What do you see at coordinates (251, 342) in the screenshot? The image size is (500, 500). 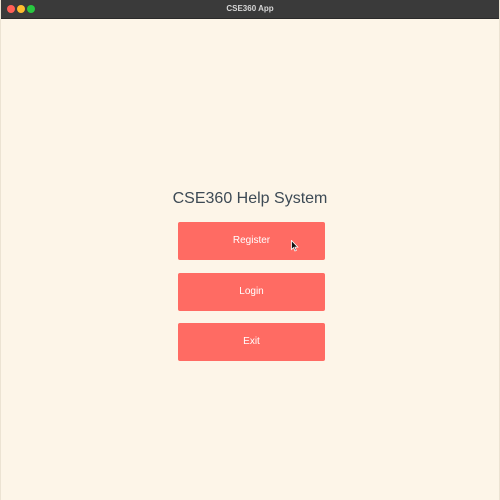 I see `exit-button: Exit` at bounding box center [251, 342].